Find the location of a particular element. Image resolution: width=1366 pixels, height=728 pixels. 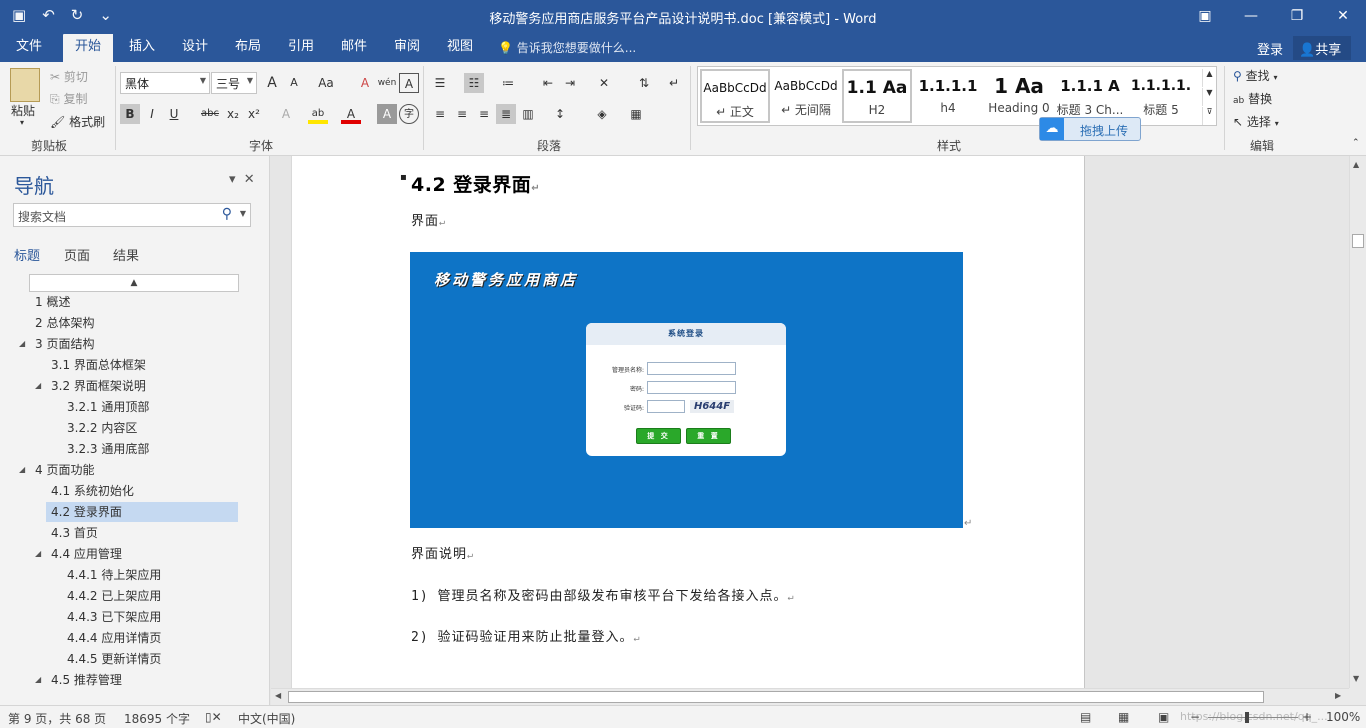

search-icon: ⚲ is located at coordinates (227, 214).